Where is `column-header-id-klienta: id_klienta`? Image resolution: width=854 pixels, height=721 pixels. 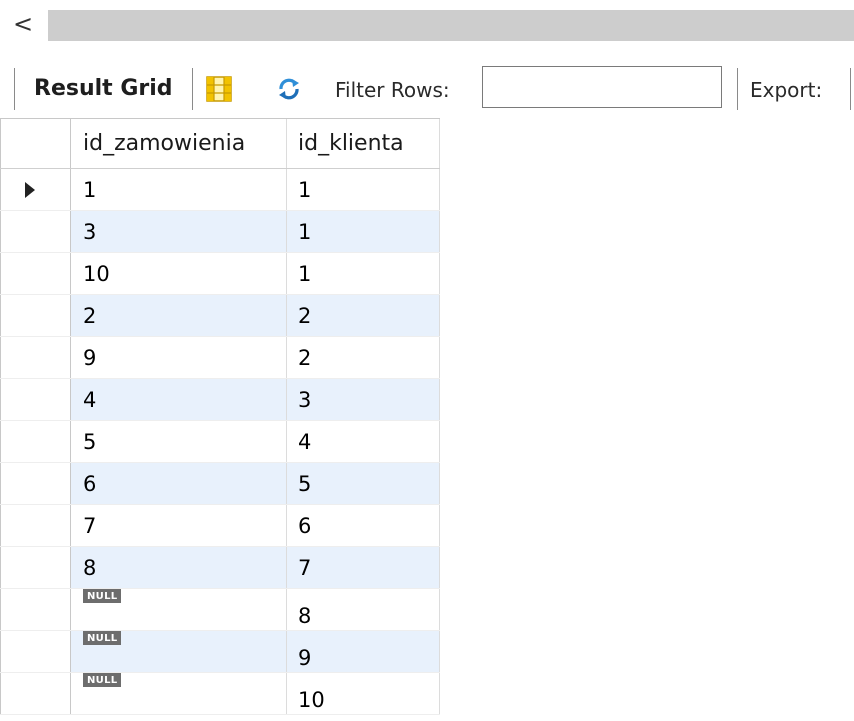
column-header-id-klienta: id_klienta is located at coordinates (363, 143).